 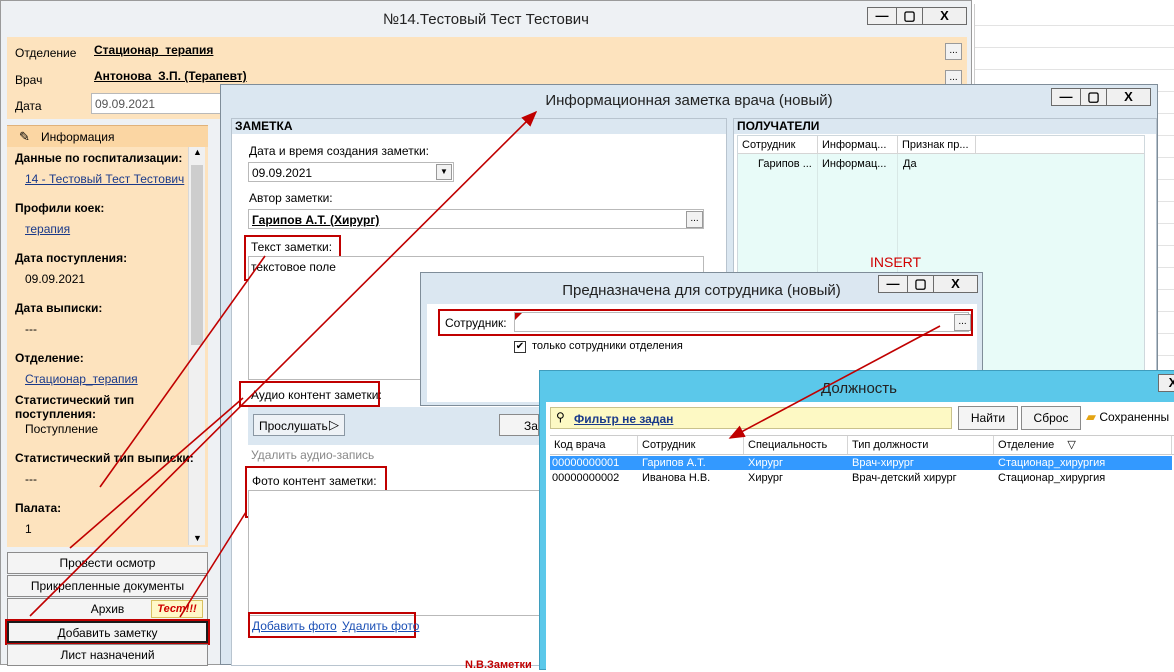 I want to click on info-label-discharge-type: Статистический тип выписки:, so click(x=104, y=458).